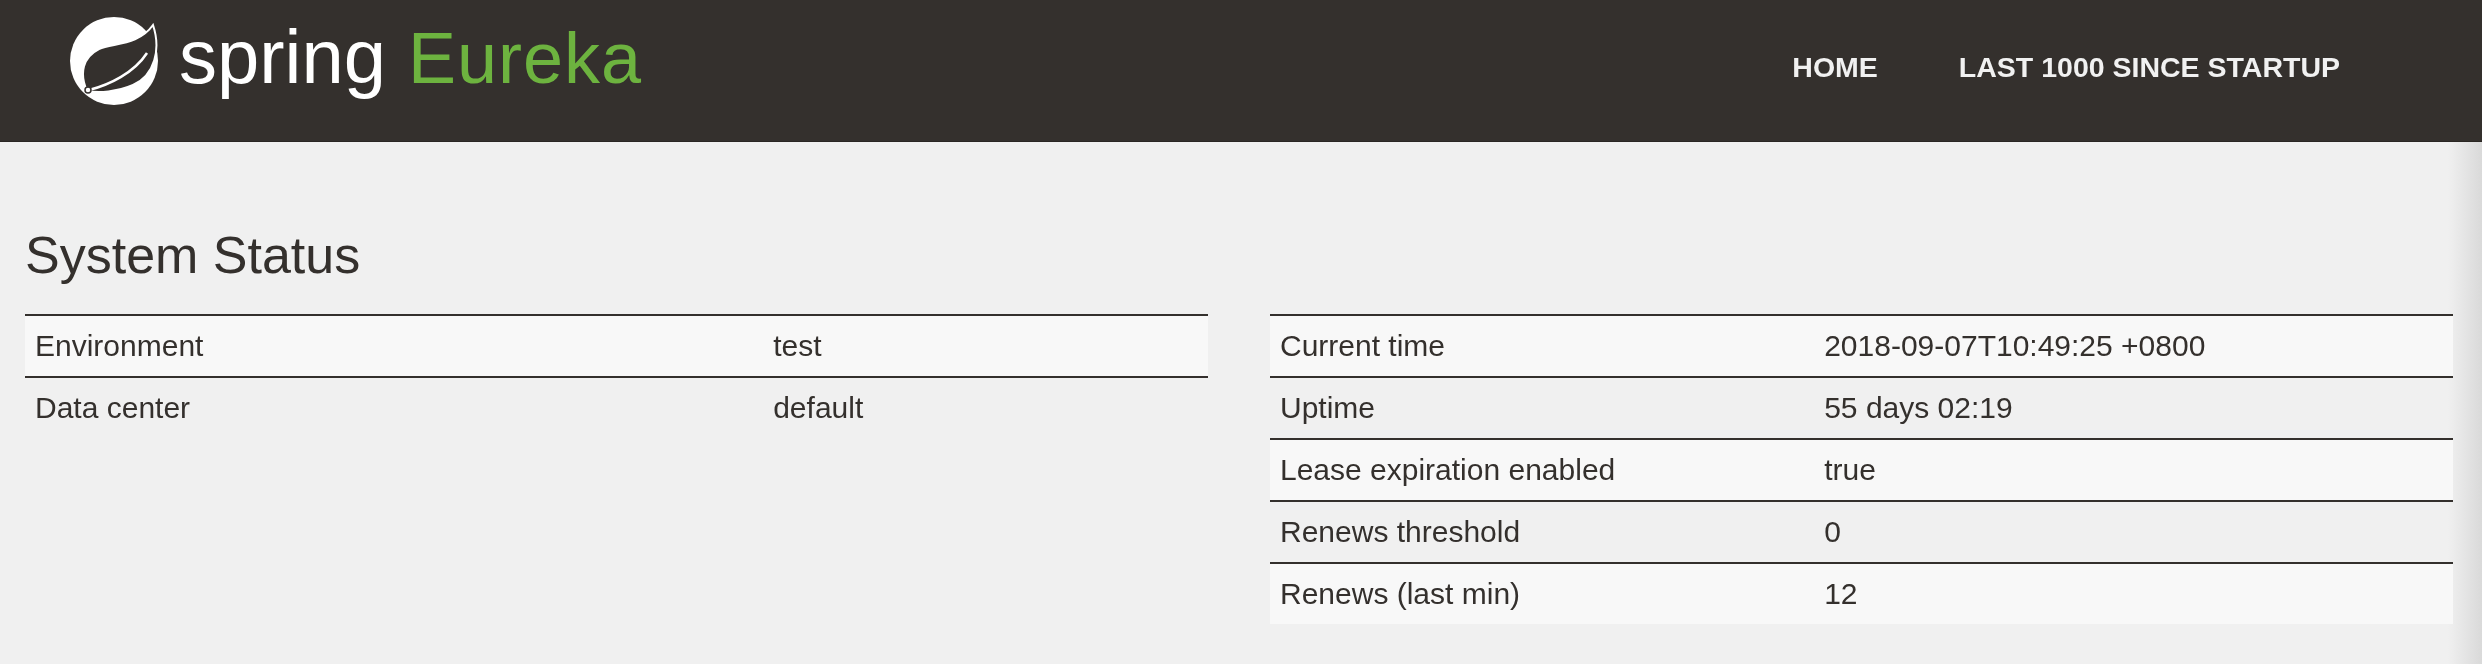  I want to click on table-cell: Current time, so click(1542, 346).